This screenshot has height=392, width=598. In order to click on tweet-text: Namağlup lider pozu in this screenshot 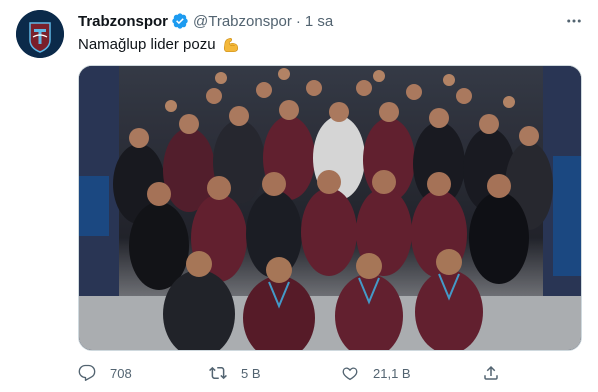, I will do `click(147, 44)`.